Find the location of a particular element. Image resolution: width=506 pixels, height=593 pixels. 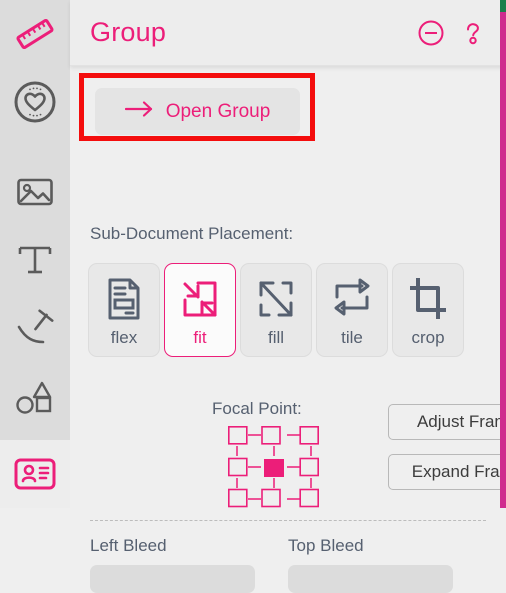

sidebar-item-pen is located at coordinates (35, 328).